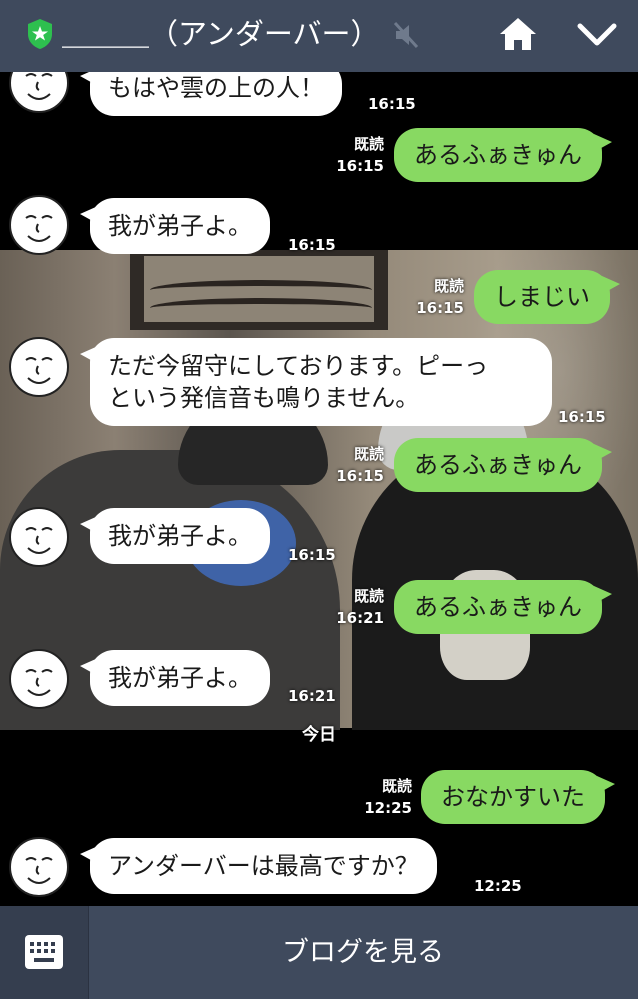  I want to click on chat-footer: ブログを見る, so click(319, 952).